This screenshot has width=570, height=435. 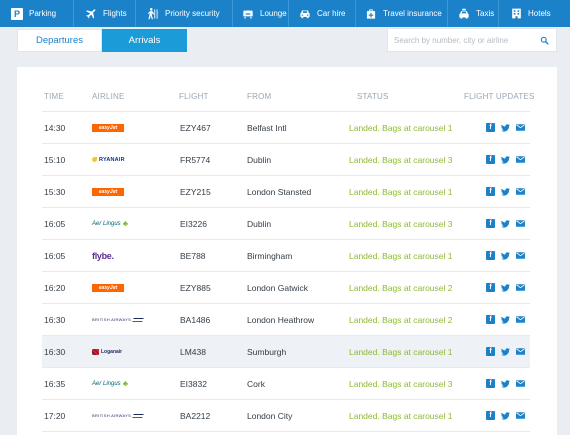 I want to click on tab-arrivals: Arrivals, so click(x=144, y=40).